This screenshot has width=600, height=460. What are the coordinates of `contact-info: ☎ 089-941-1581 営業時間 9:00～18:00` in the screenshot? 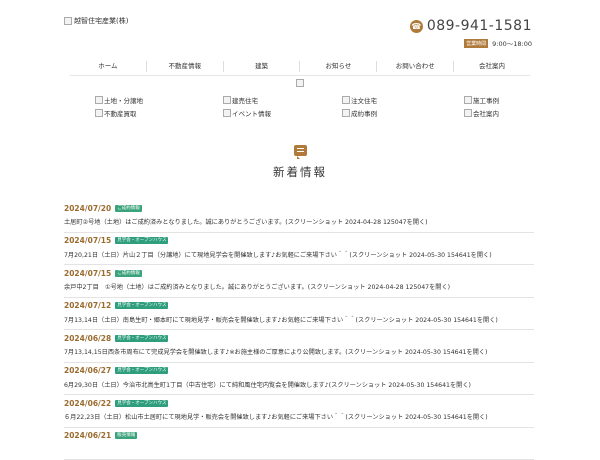 It's located at (471, 33).